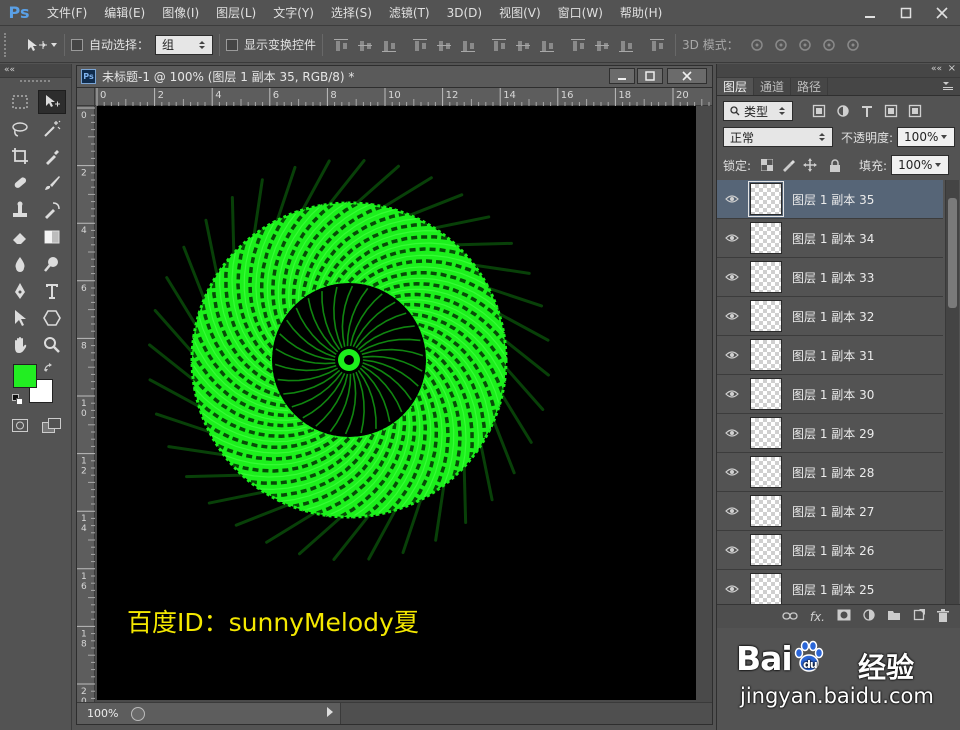  Describe the element at coordinates (657, 45) in the screenshot. I see `auto-align-icon` at that location.